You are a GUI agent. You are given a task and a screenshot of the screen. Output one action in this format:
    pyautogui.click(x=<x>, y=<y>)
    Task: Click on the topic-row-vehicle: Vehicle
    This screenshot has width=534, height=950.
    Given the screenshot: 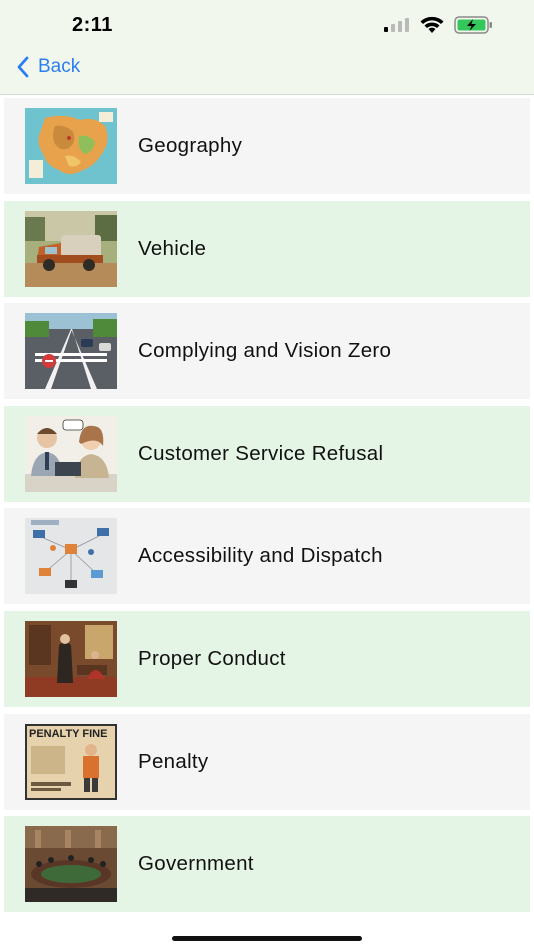 What is the action you would take?
    pyautogui.click(x=267, y=248)
    